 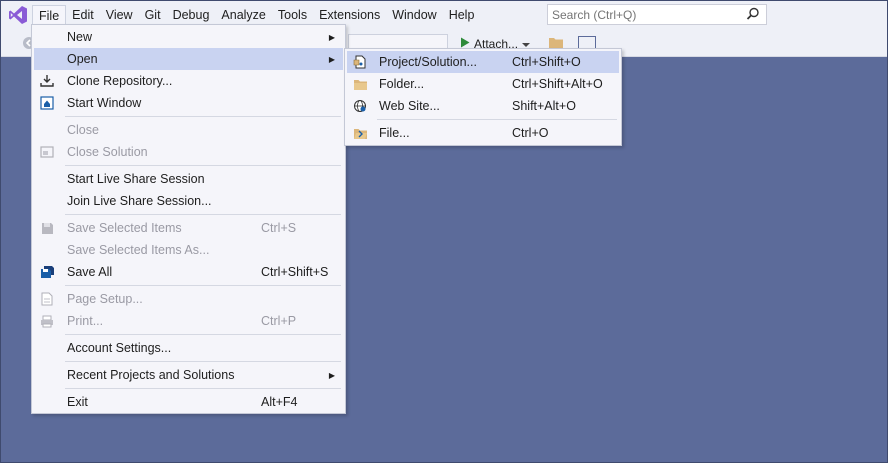 I want to click on open-project-solution: Project/Solution... Ctrl+Shift+O, so click(x=483, y=62).